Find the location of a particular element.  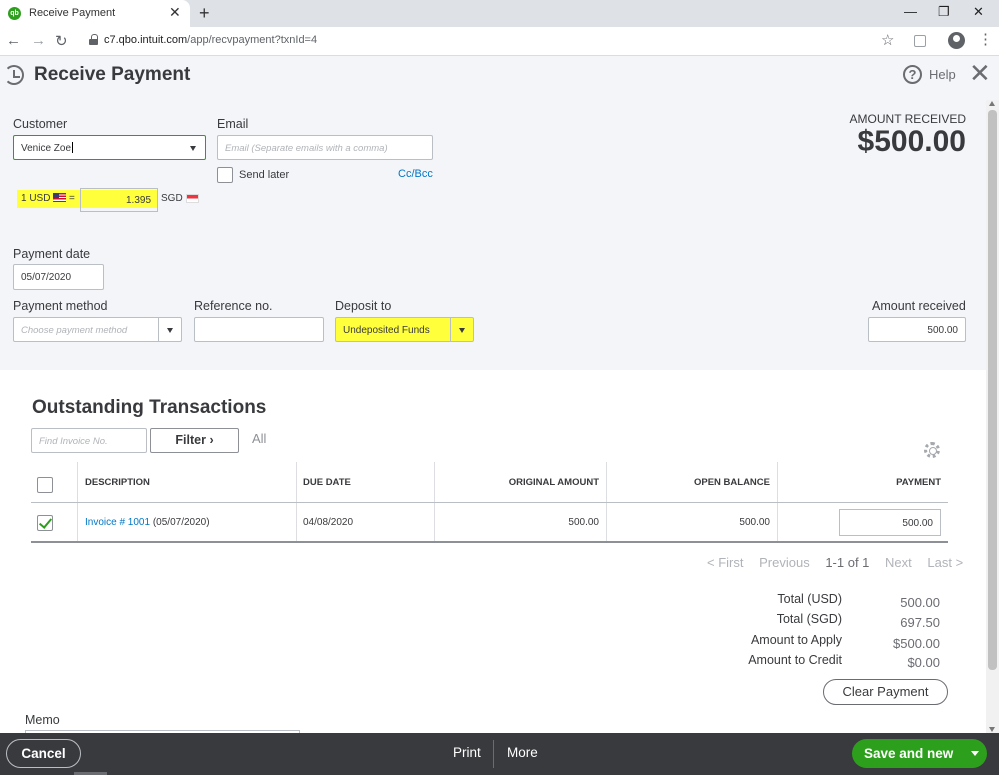

tab-close-icon: ✕ is located at coordinates (175, 12).